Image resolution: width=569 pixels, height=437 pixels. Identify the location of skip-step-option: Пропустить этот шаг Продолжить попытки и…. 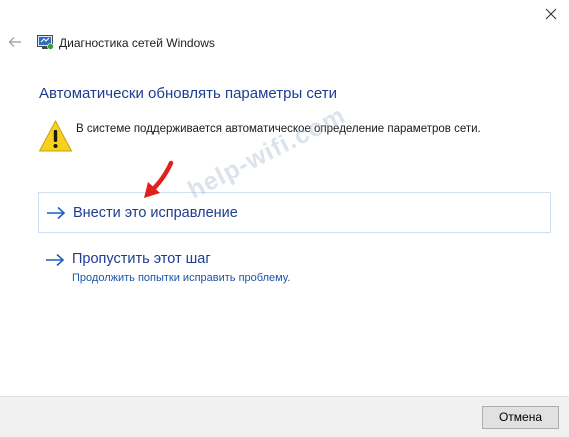
(294, 269).